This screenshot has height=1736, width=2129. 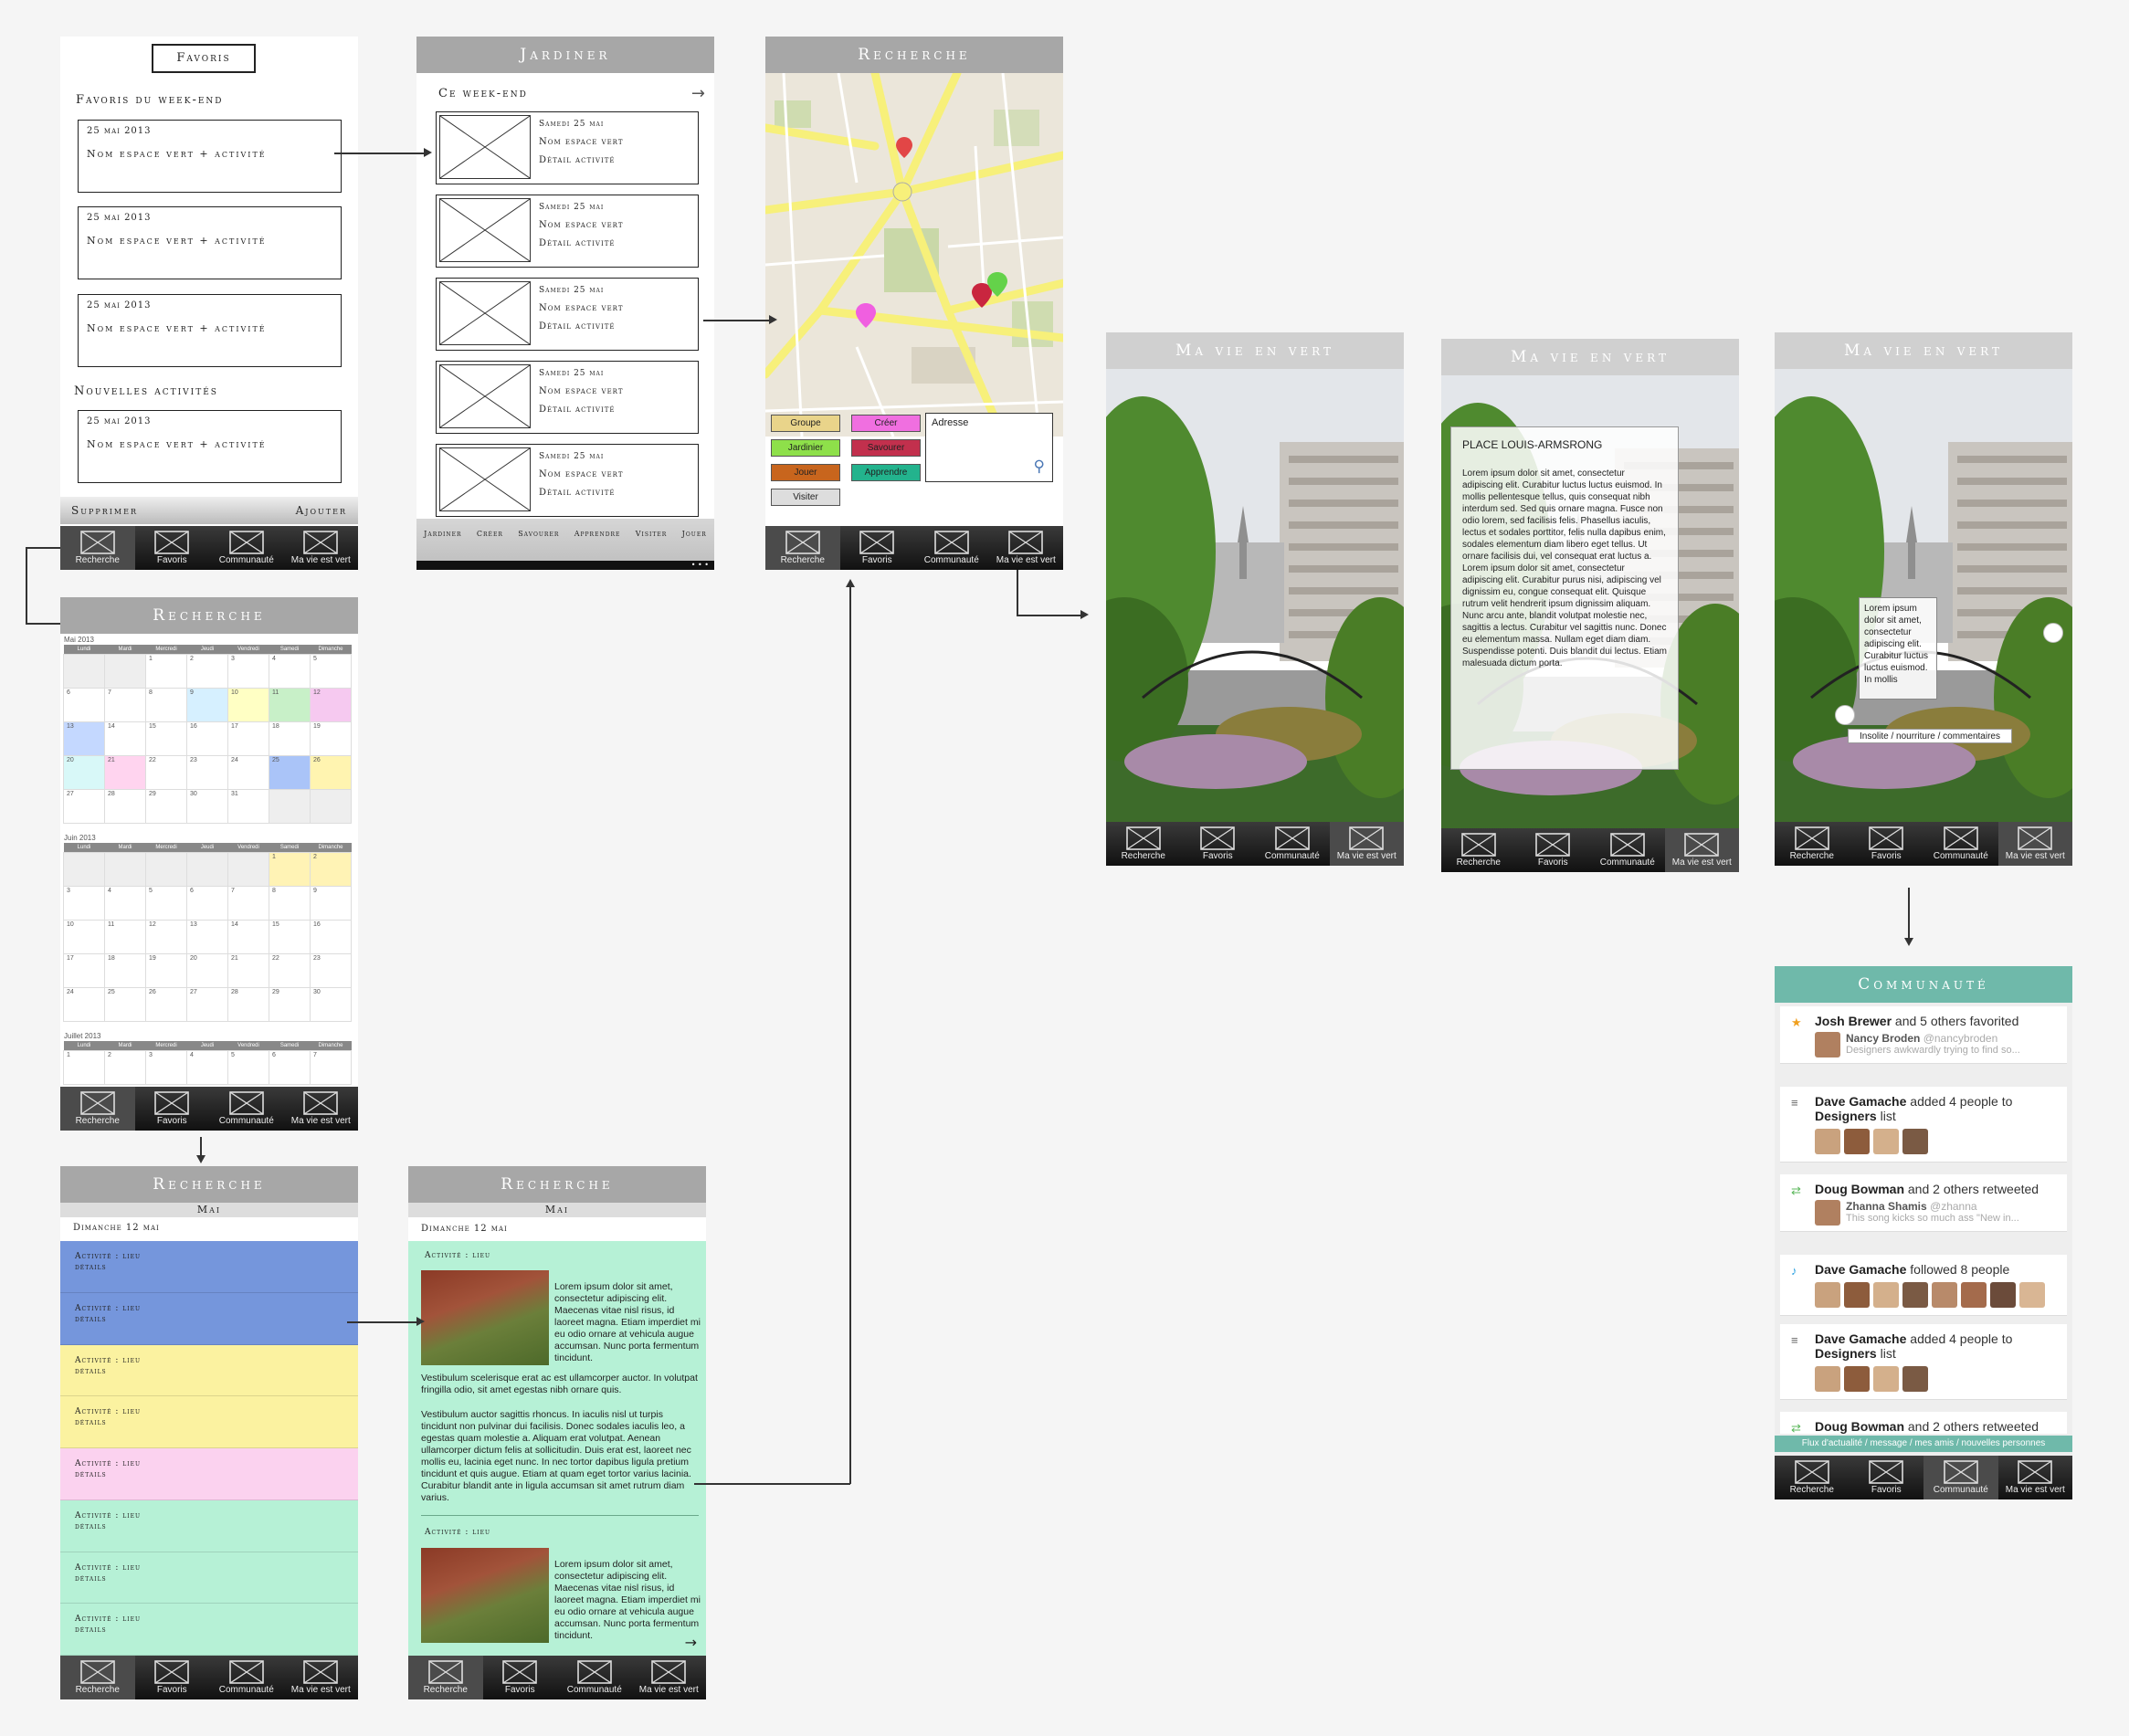 What do you see at coordinates (248, 704) in the screenshot?
I see `calendar-day: 10` at bounding box center [248, 704].